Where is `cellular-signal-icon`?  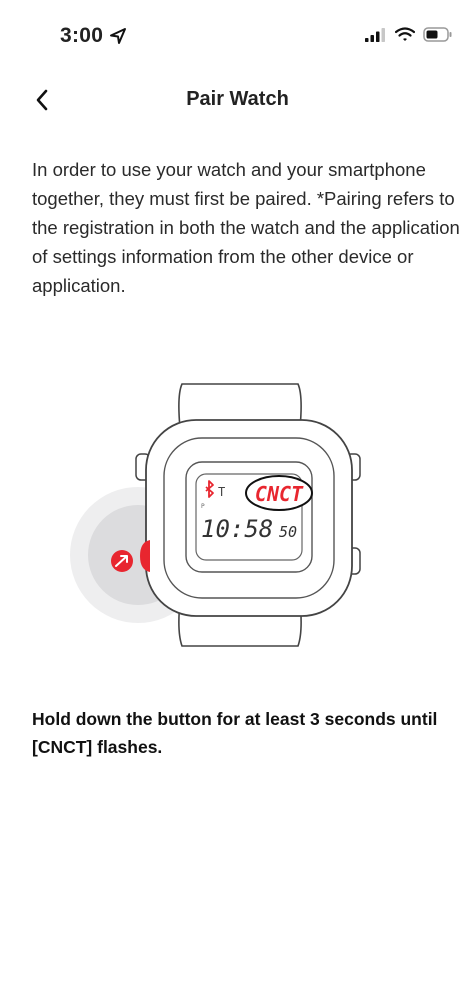 cellular-signal-icon is located at coordinates (375, 34).